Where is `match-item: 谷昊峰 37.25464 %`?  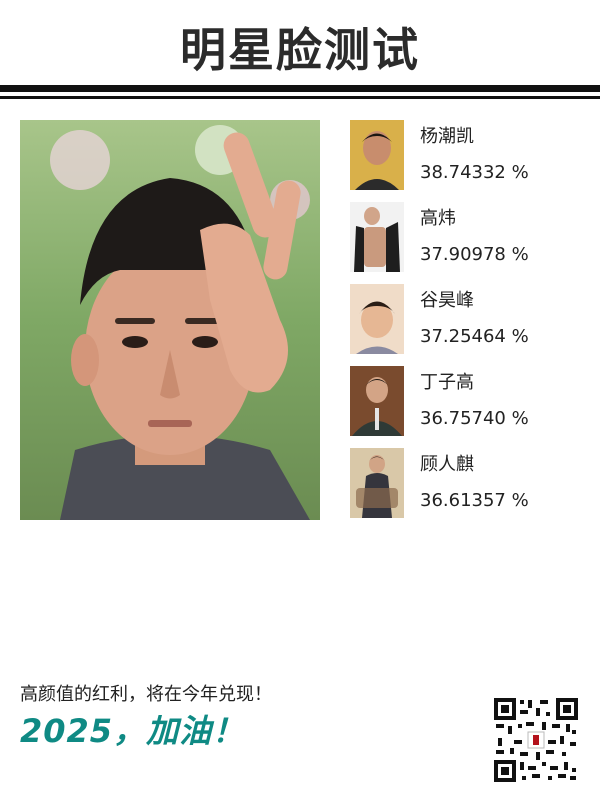 match-item: 谷昊峰 37.25464 % is located at coordinates (465, 319).